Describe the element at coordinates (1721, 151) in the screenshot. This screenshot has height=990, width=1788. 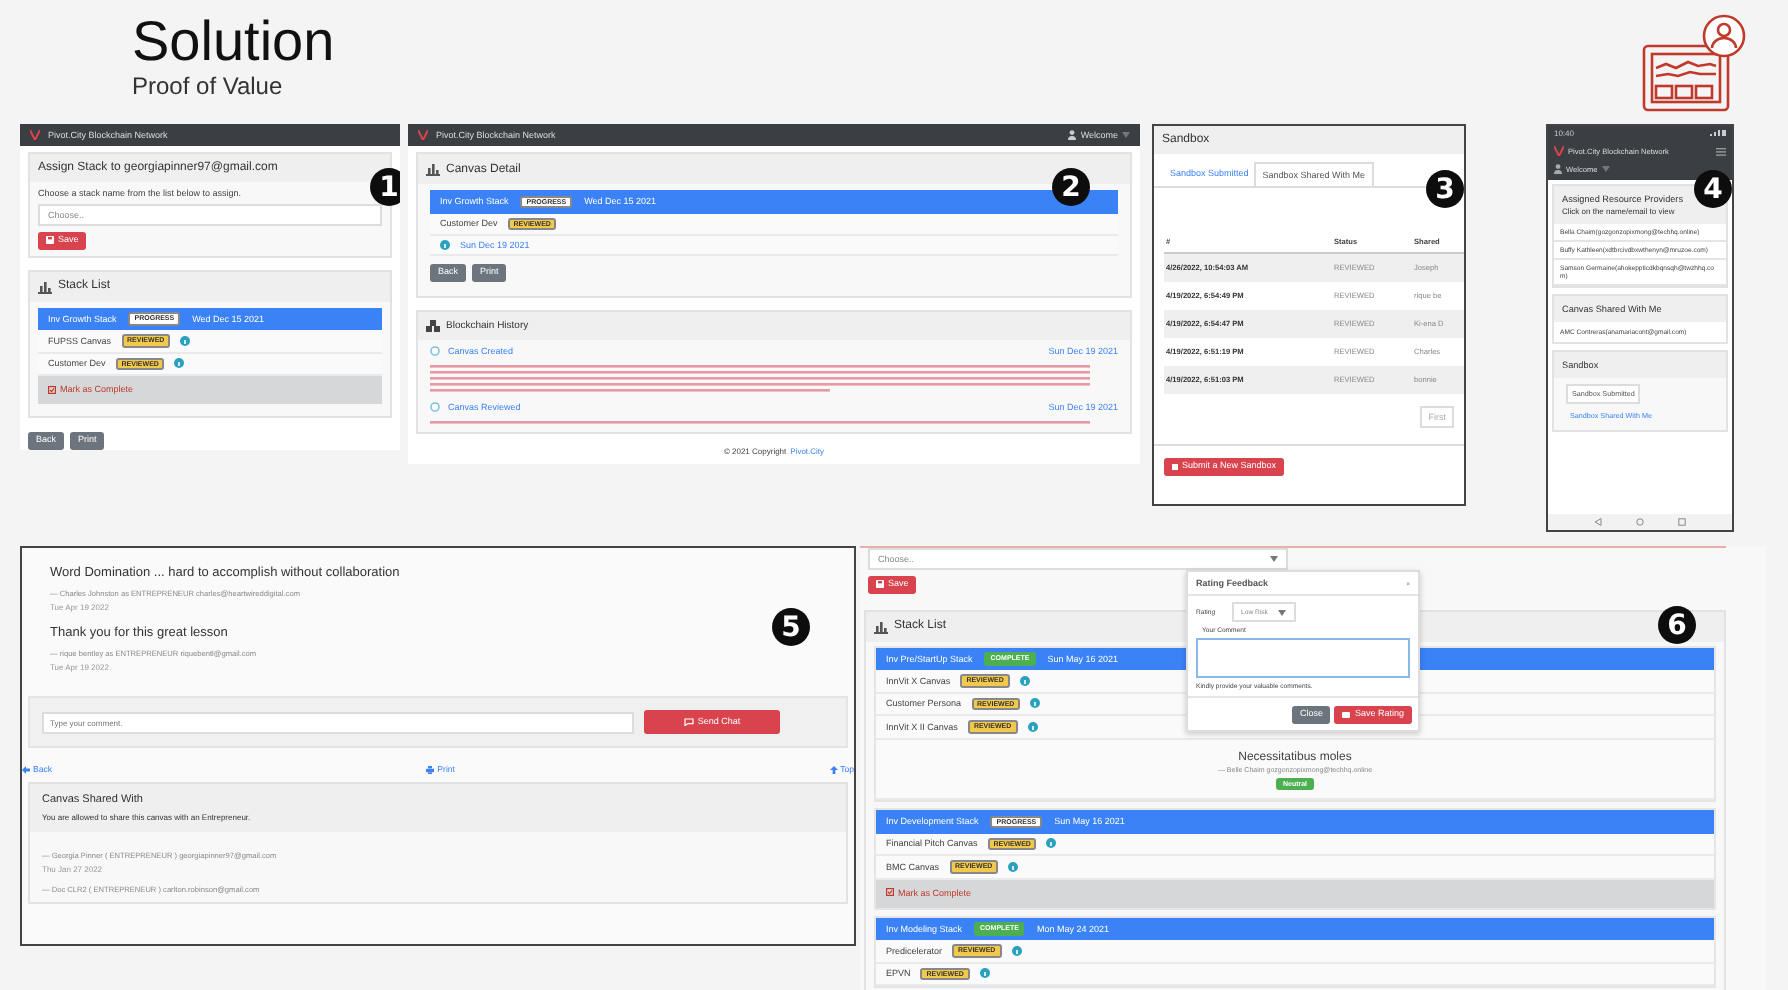
I see `menu-icon` at that location.